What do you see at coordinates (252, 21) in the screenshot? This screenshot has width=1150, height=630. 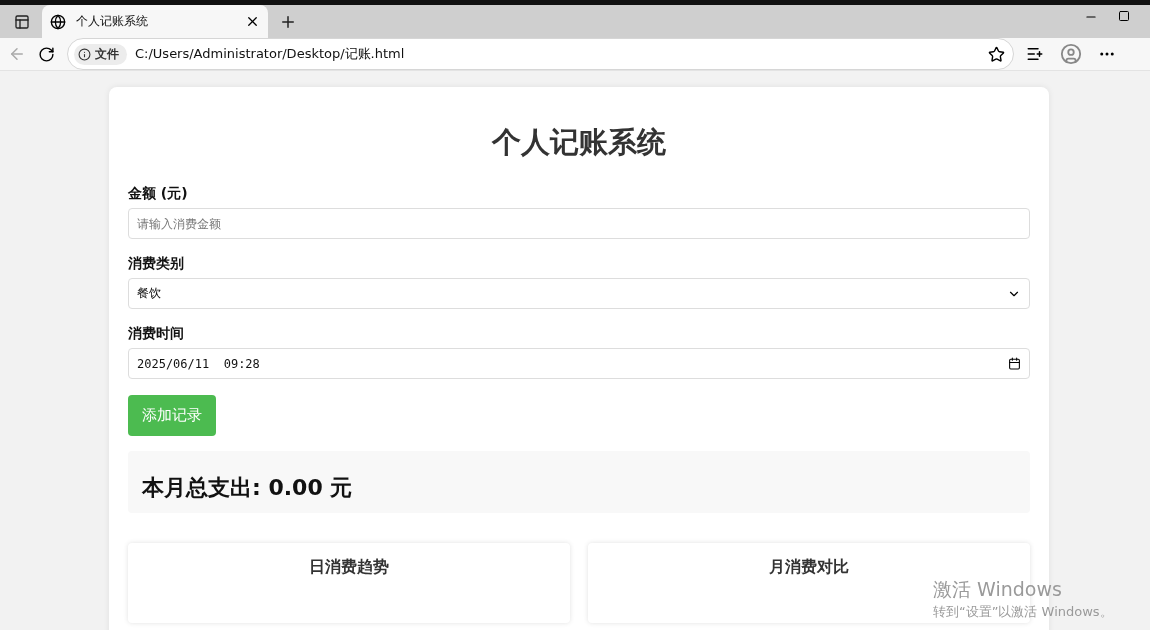 I see `close-icon` at bounding box center [252, 21].